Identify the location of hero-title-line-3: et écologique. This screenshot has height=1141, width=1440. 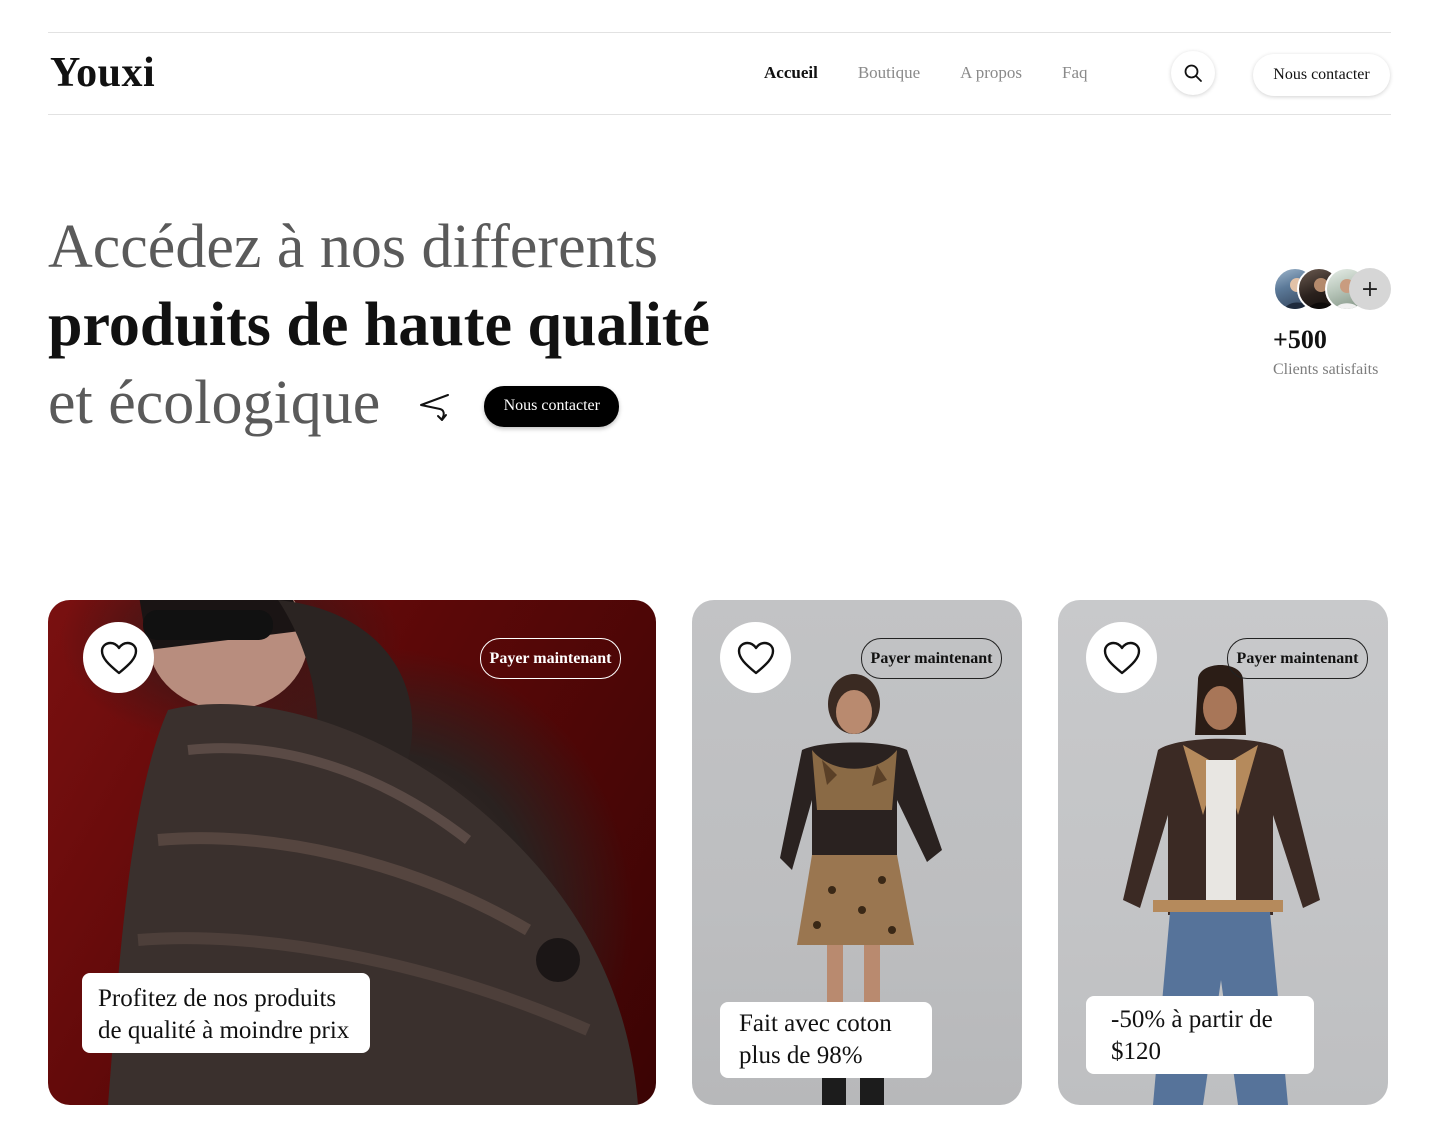
(214, 403).